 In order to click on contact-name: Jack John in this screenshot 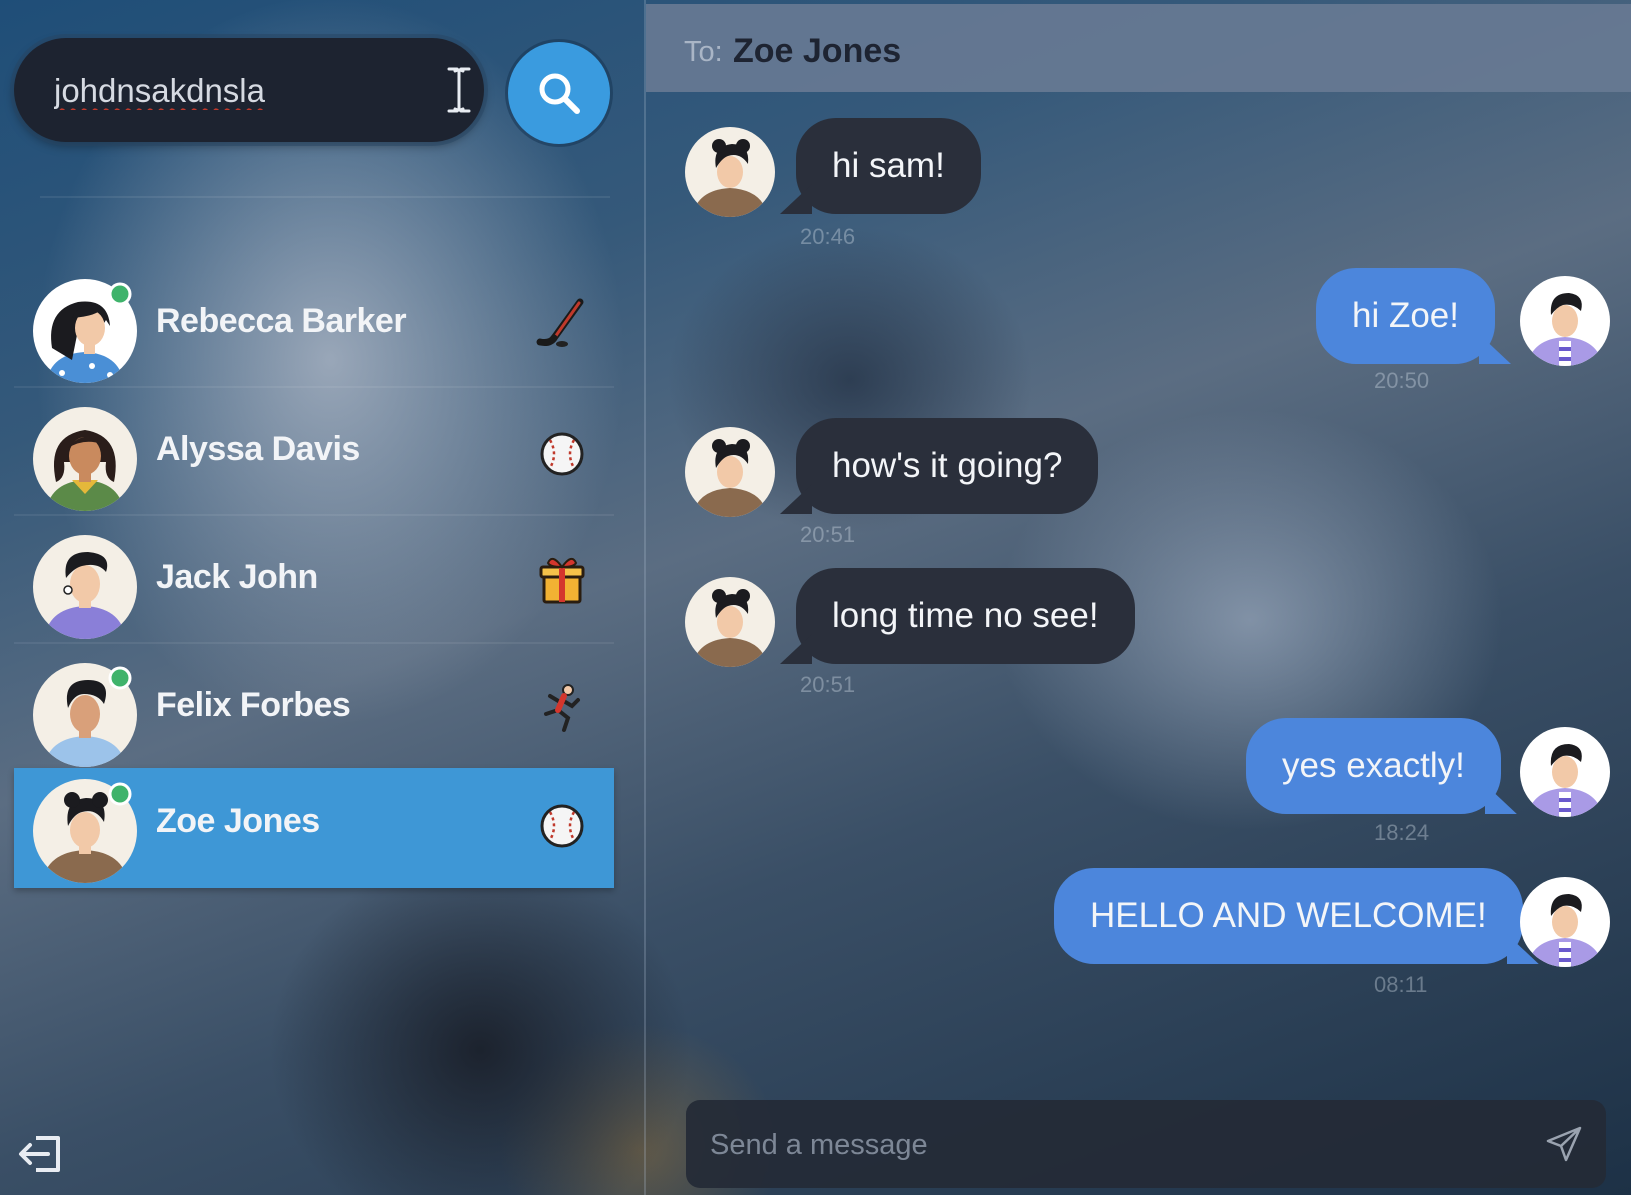, I will do `click(237, 577)`.